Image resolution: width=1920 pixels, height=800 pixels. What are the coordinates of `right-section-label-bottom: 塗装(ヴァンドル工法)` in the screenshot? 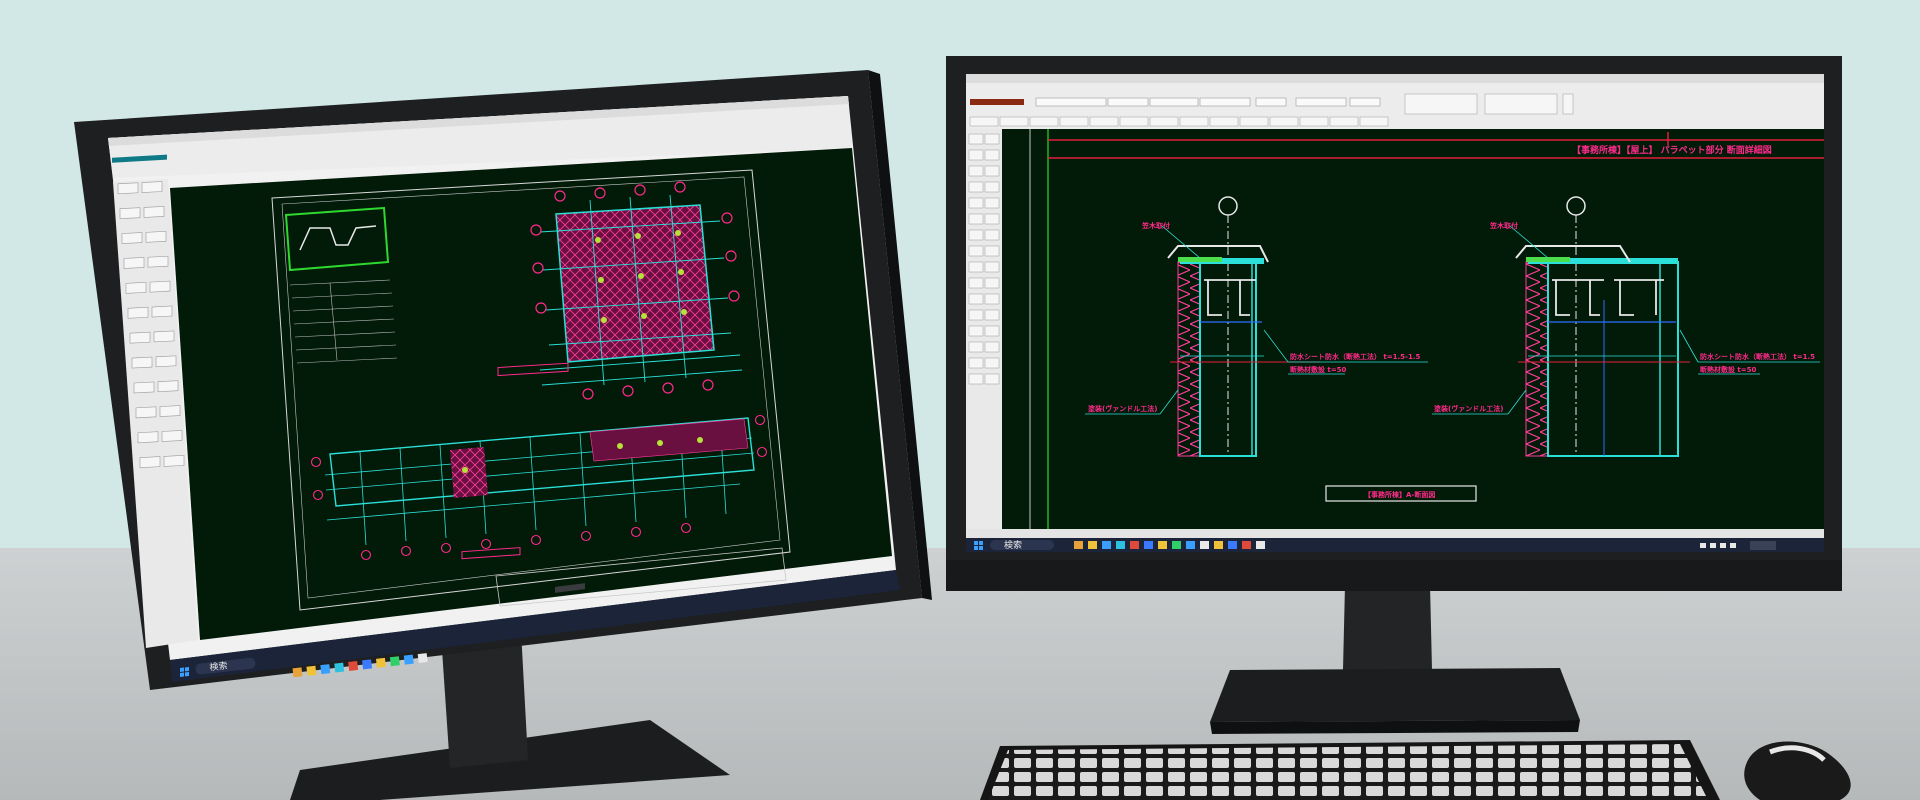 It's located at (1468, 408).